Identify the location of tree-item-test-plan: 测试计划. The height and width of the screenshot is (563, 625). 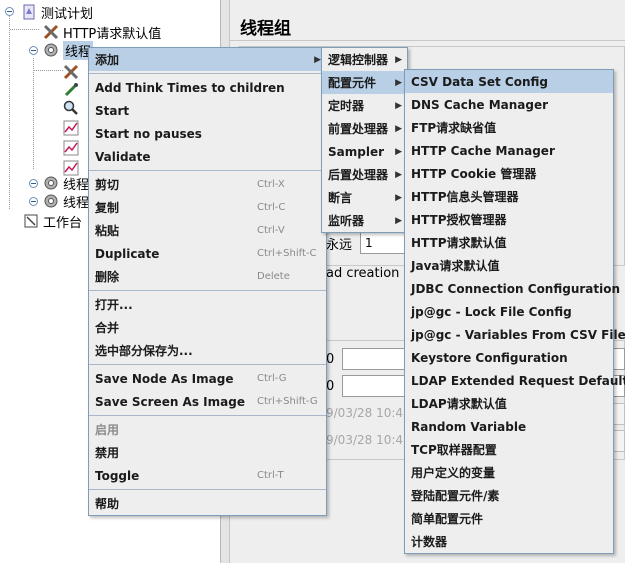
(56, 12).